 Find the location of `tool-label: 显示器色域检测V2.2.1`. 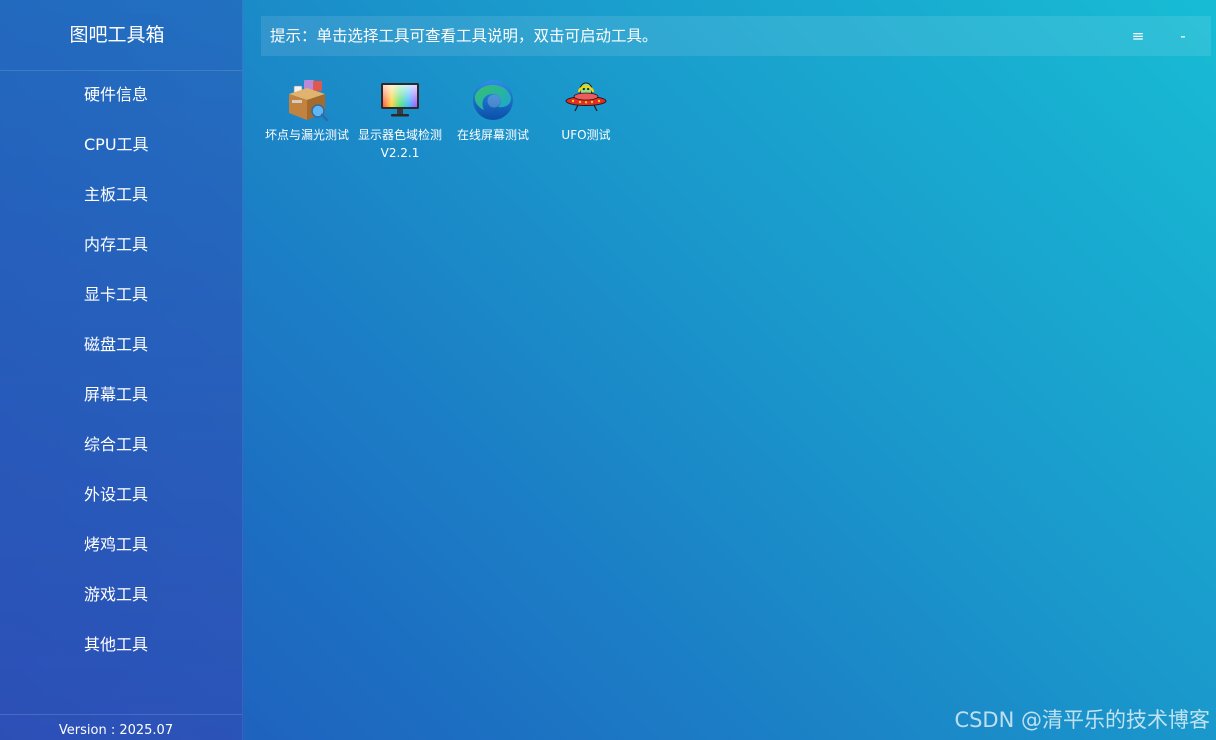

tool-label: 显示器色域检测V2.2.1 is located at coordinates (399, 144).